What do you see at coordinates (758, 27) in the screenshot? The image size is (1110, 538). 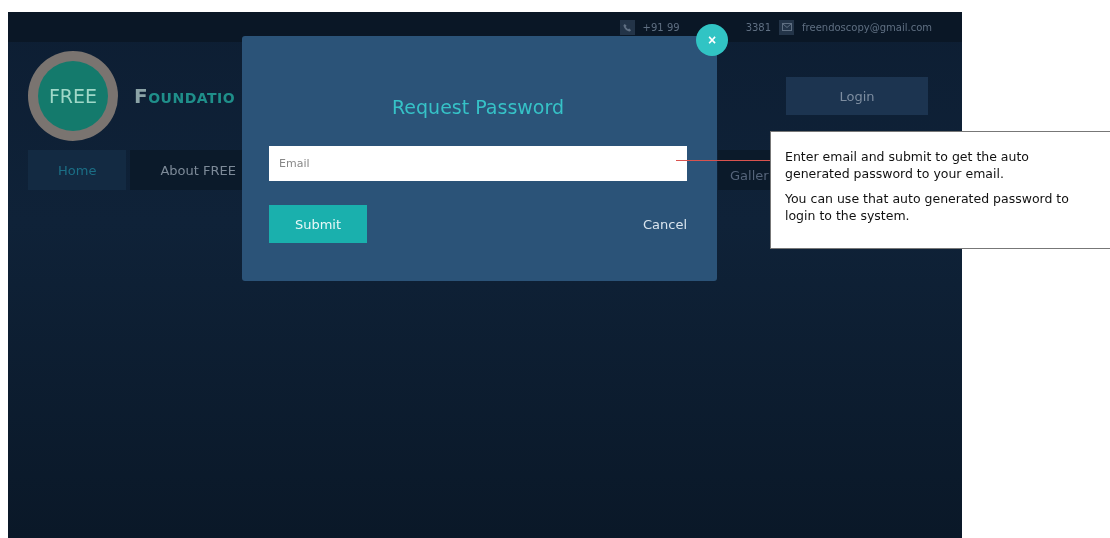 I see `phone-number: 3381` at bounding box center [758, 27].